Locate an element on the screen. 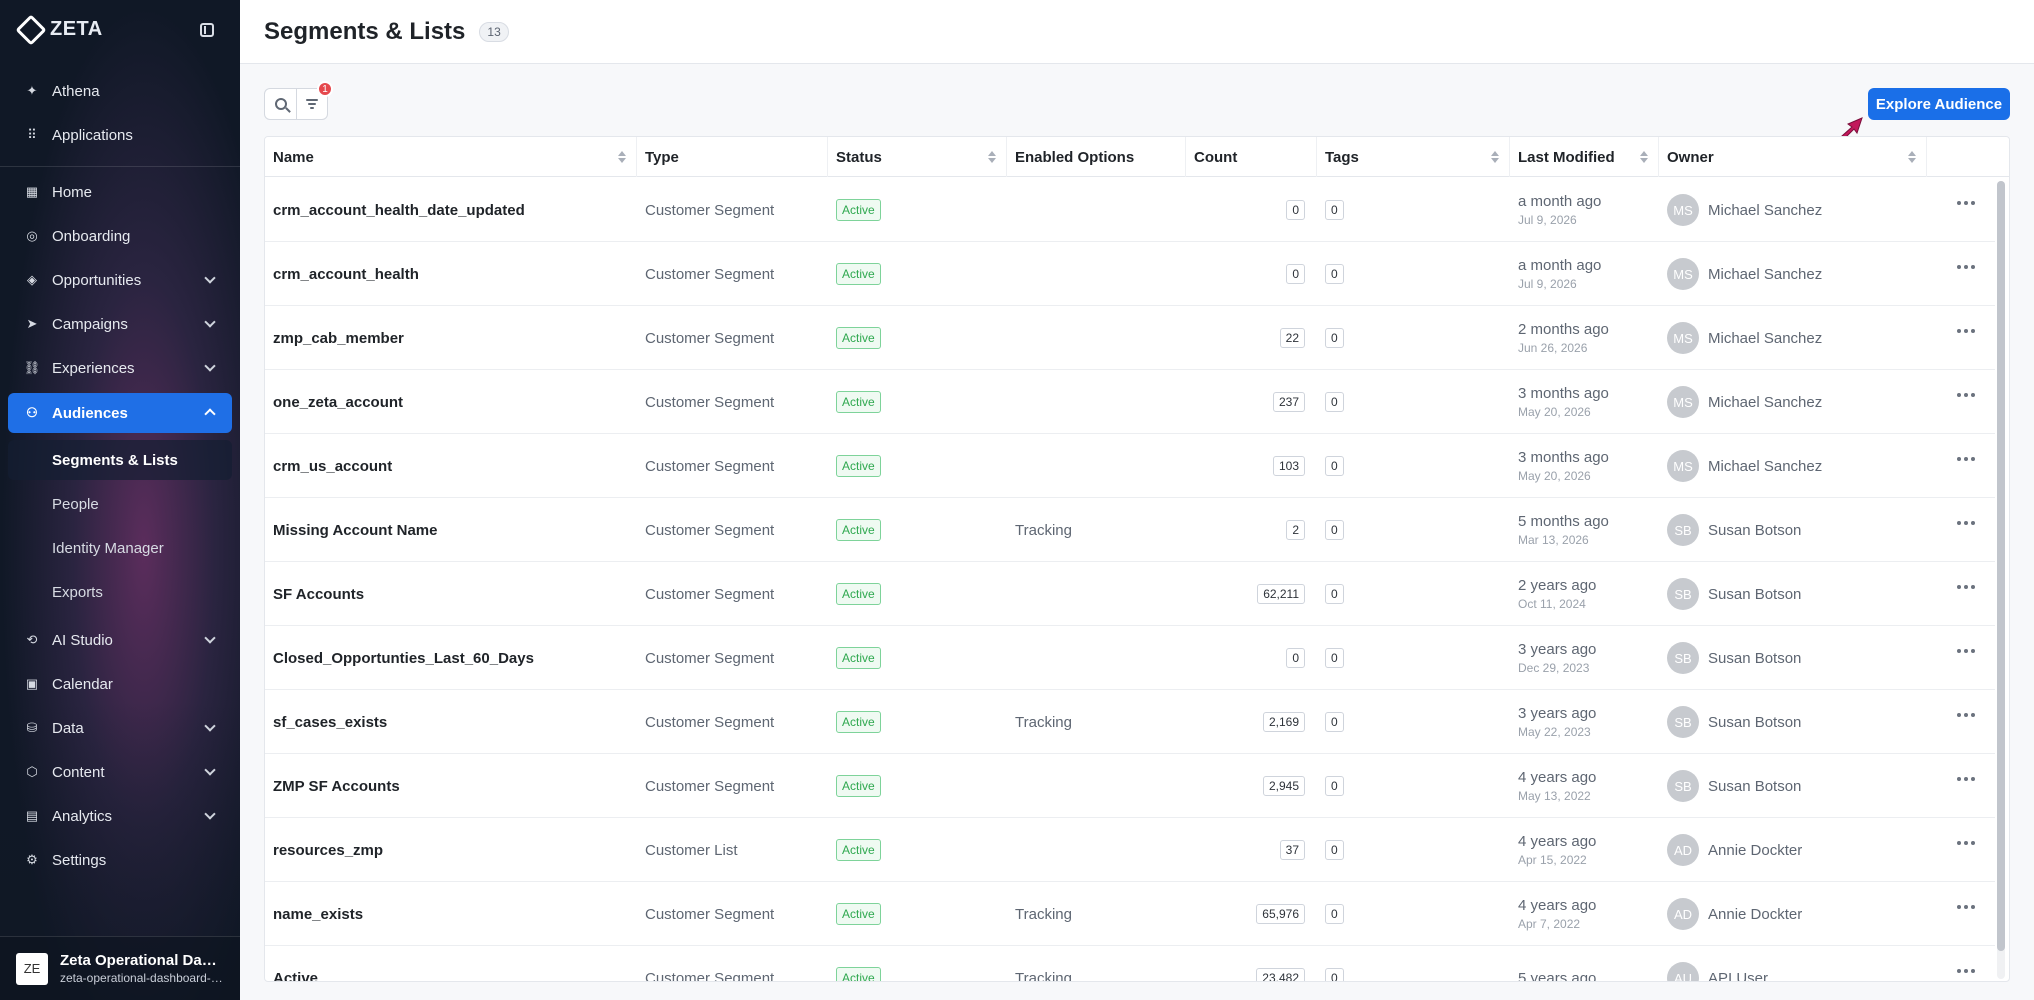 The image size is (2034, 1000). segment-name: one_zeta_account is located at coordinates (451, 402).